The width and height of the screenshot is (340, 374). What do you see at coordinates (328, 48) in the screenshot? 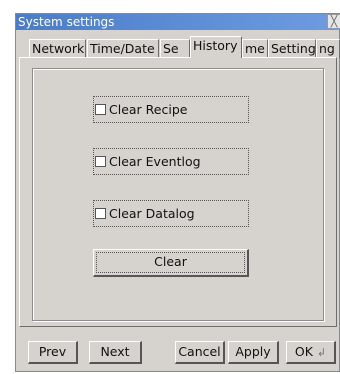
I see `tab-more: ng` at bounding box center [328, 48].